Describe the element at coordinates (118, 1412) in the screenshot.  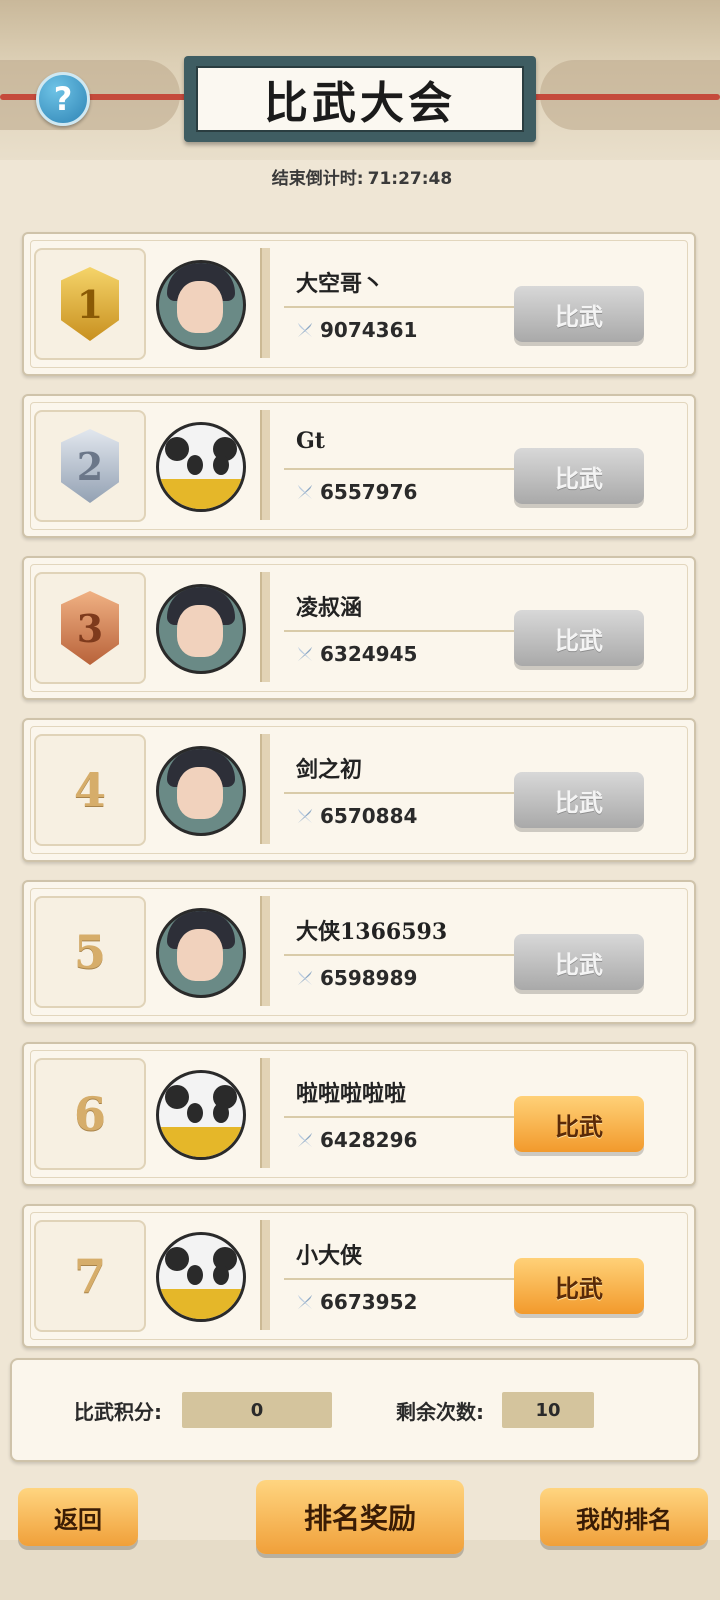
I see `score-label: 比武积分:` at that location.